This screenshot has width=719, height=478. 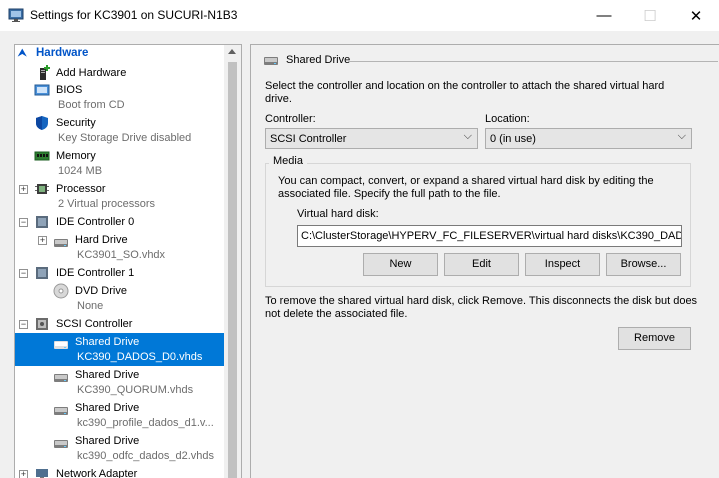 What do you see at coordinates (308, 139) in the screenshot?
I see `controller-select-value: SCSI Controller` at bounding box center [308, 139].